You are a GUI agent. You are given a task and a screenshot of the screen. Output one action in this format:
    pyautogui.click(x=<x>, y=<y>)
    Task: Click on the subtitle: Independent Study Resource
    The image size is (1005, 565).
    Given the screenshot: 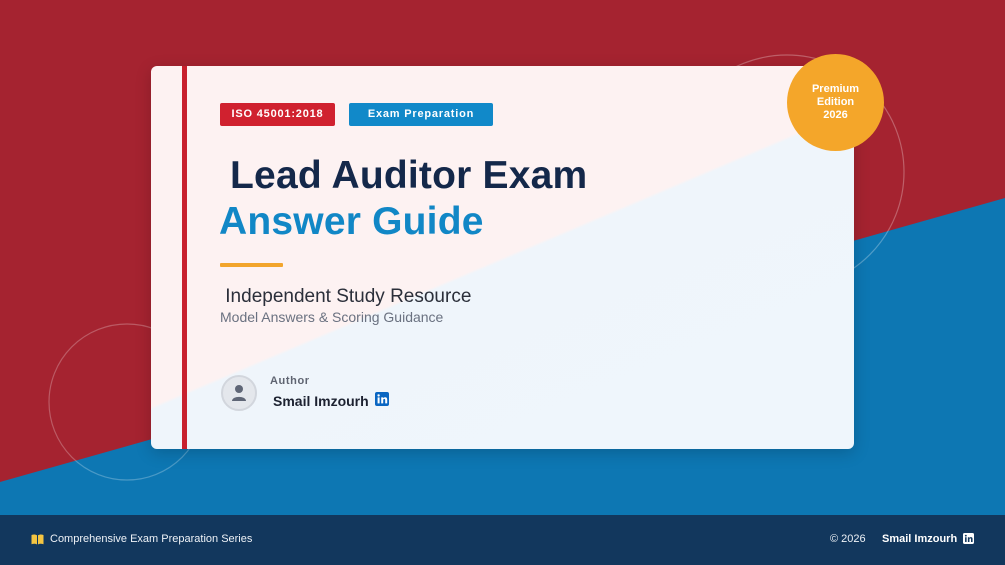 What is the action you would take?
    pyautogui.click(x=346, y=296)
    